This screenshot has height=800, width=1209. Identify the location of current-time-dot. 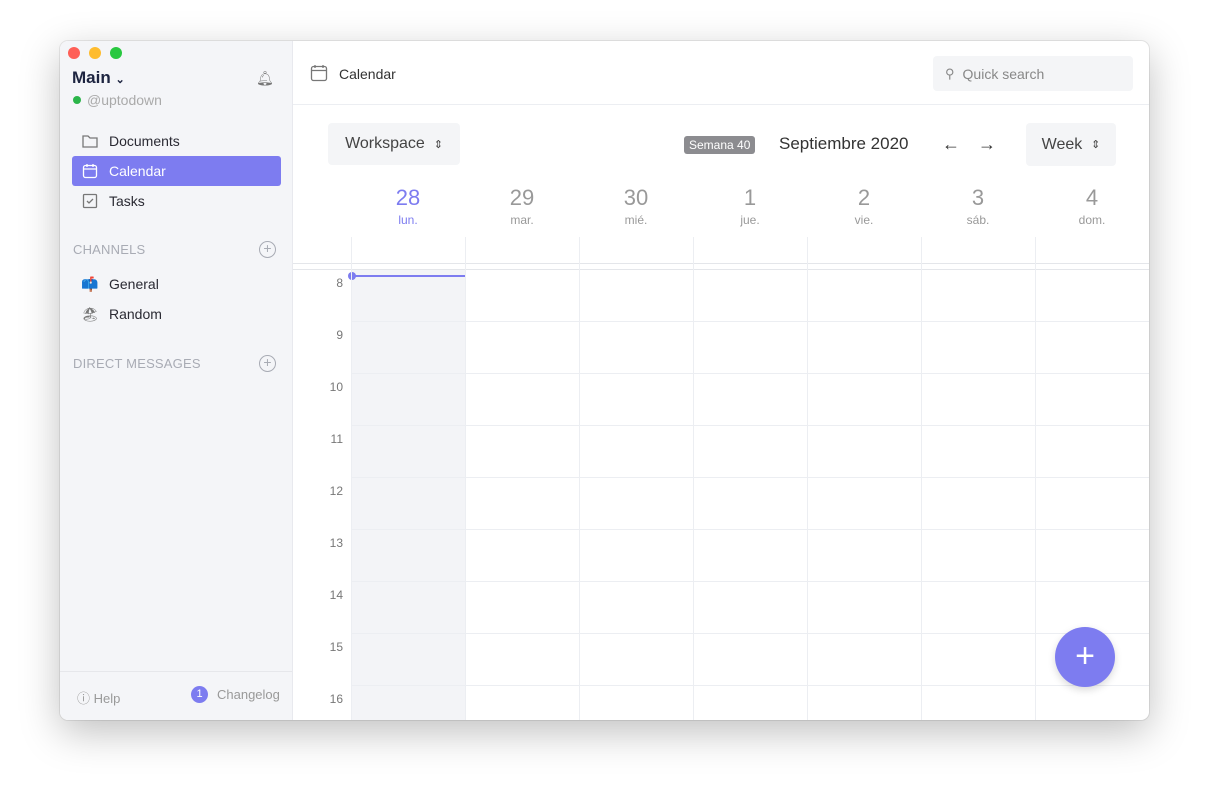
(352, 276).